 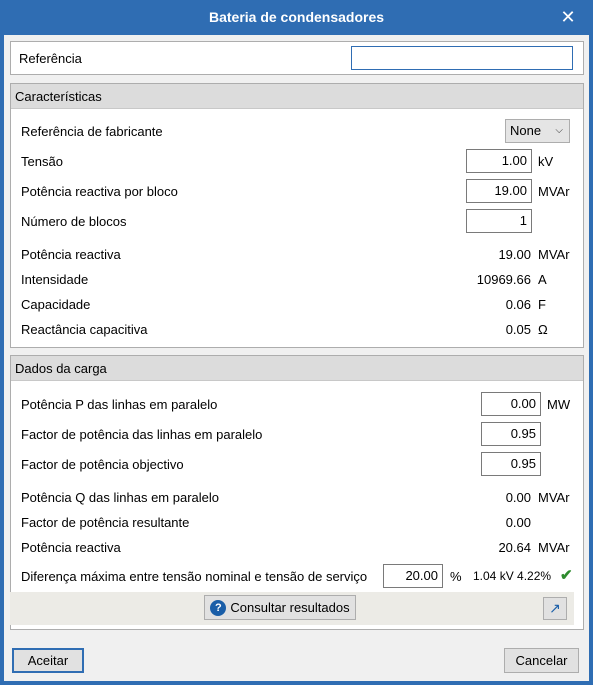 What do you see at coordinates (102, 464) in the screenshot?
I see `target-power-factor-label: Factor de potência objectivo` at bounding box center [102, 464].